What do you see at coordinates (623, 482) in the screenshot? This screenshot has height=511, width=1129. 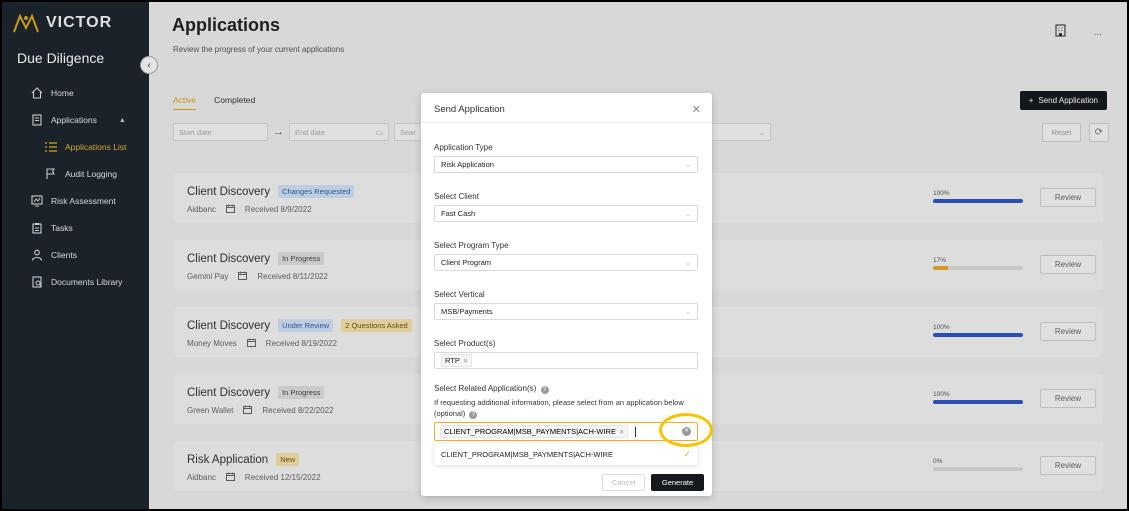 I see `cancel-button: Cancel` at bounding box center [623, 482].